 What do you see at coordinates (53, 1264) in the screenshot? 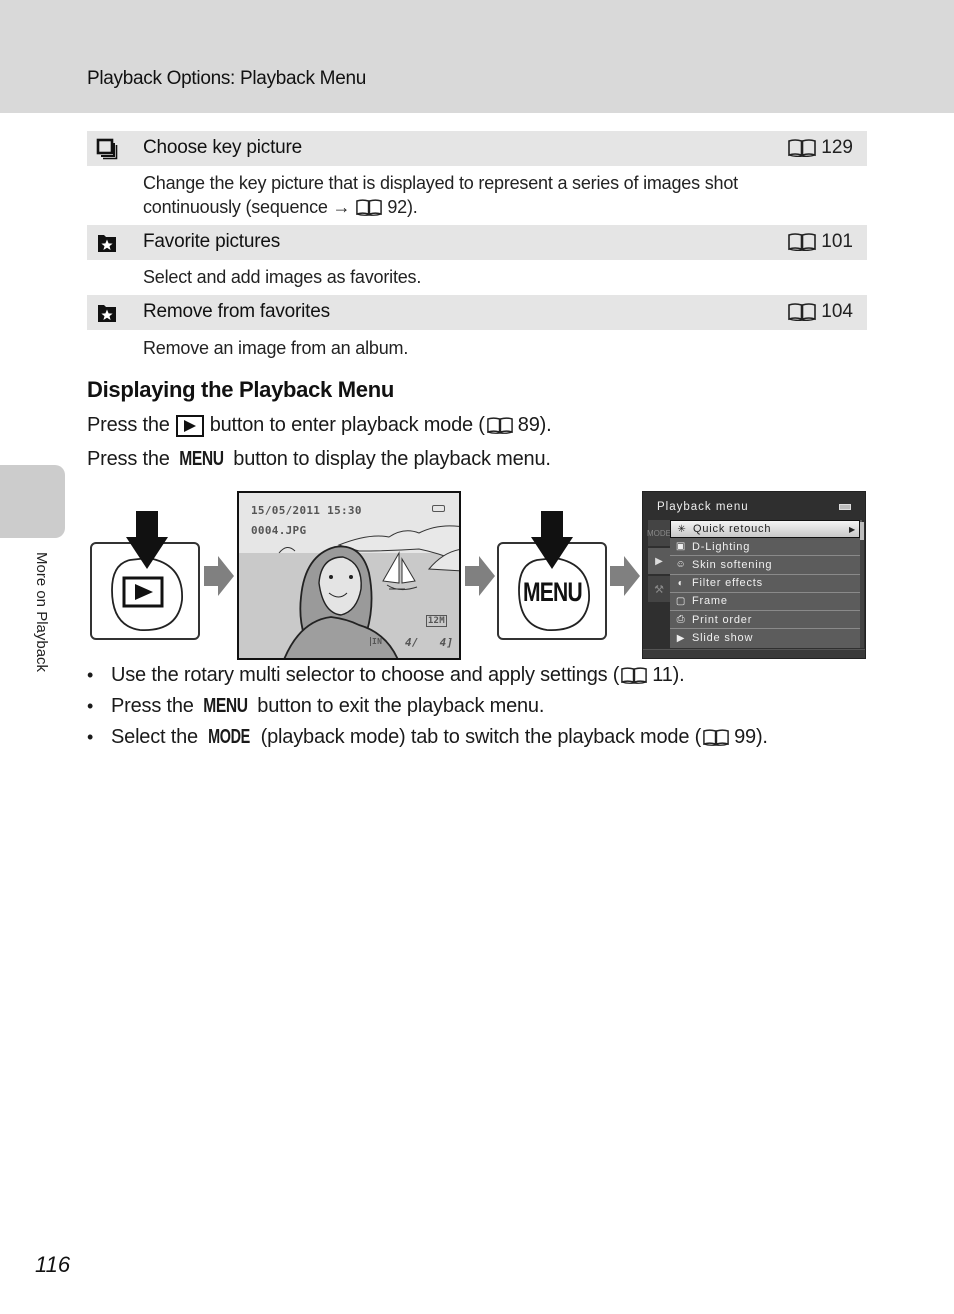
I see `page-number: 116` at bounding box center [53, 1264].